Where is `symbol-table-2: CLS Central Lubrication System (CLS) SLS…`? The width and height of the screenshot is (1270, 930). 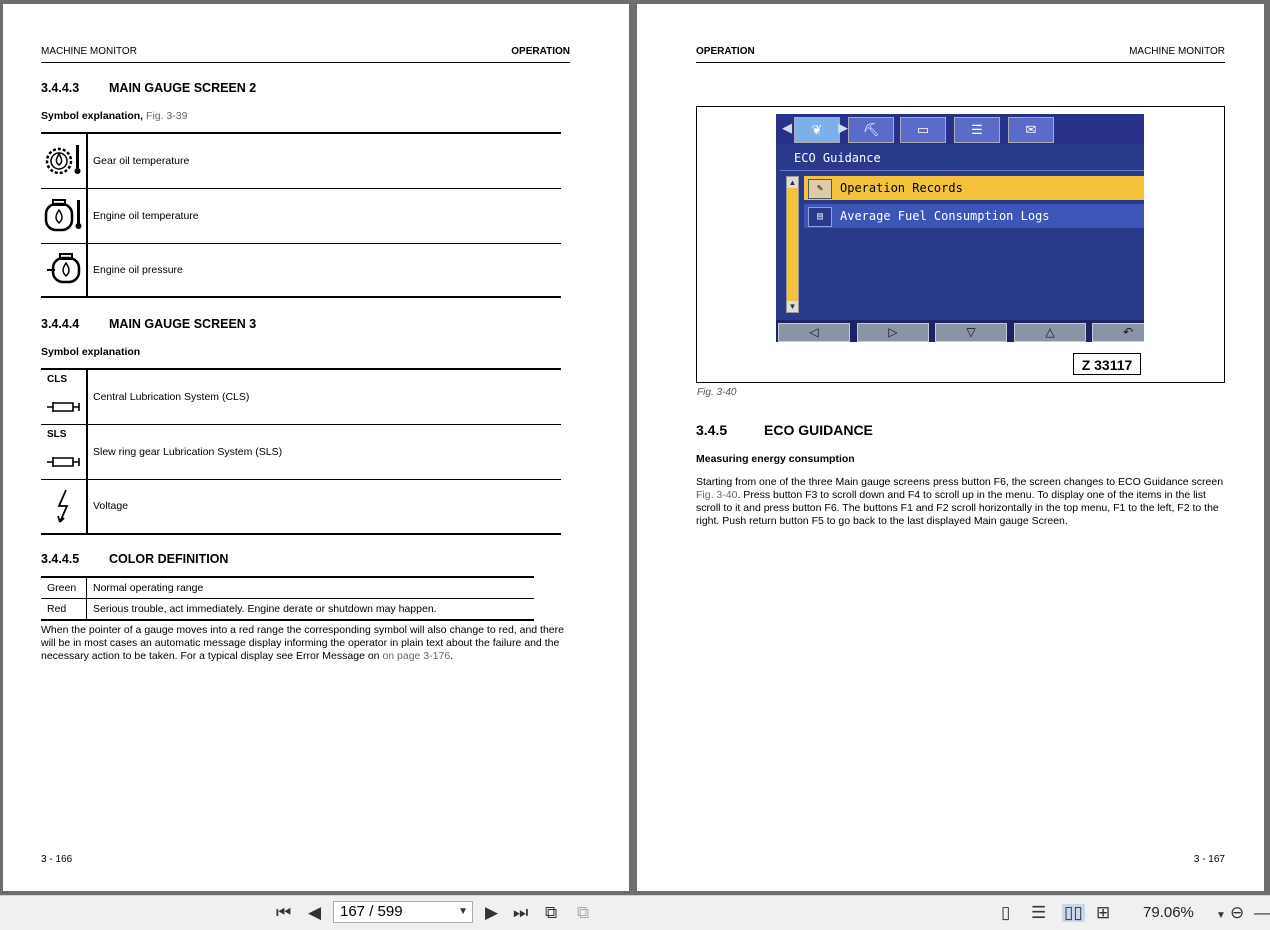
symbol-table-2: CLS Central Lubrication System (CLS) SLS… is located at coordinates (301, 451).